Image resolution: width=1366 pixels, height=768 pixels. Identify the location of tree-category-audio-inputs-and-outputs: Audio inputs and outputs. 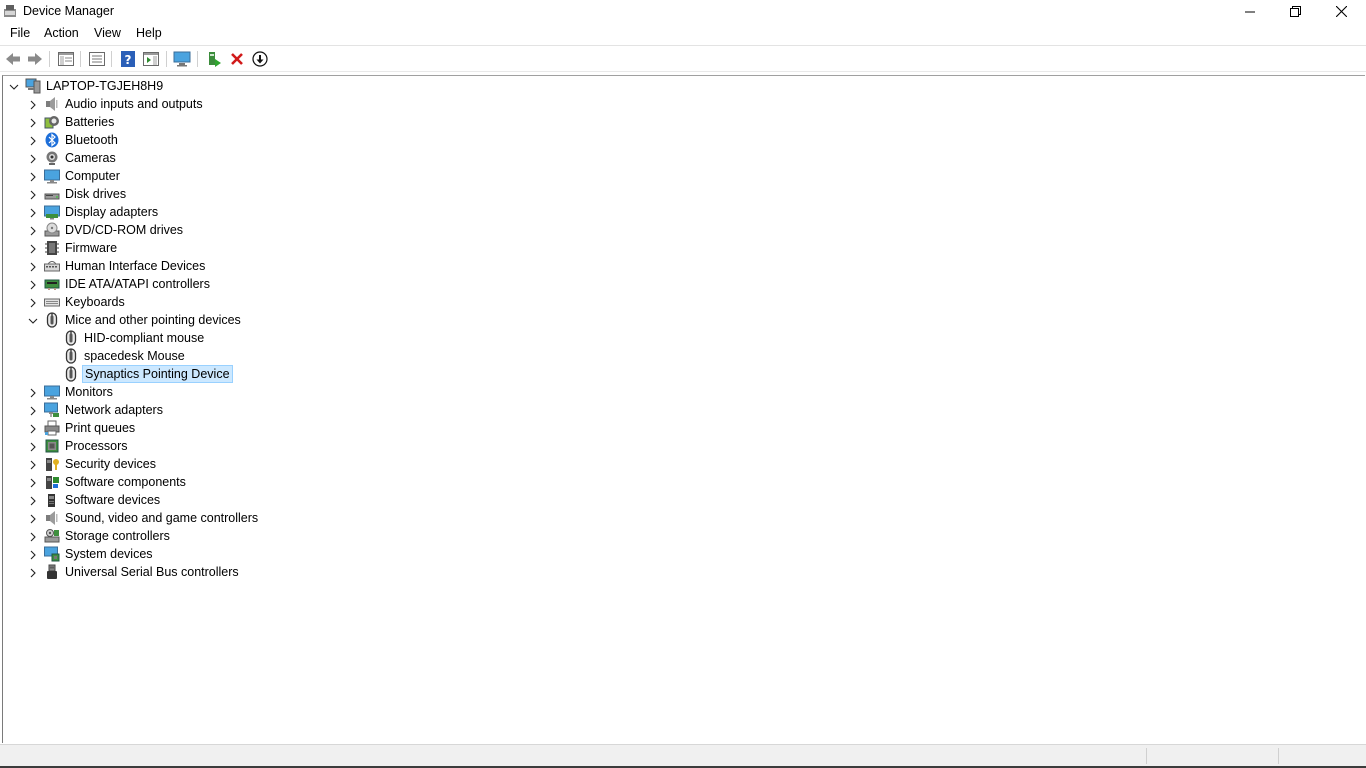
(683, 104).